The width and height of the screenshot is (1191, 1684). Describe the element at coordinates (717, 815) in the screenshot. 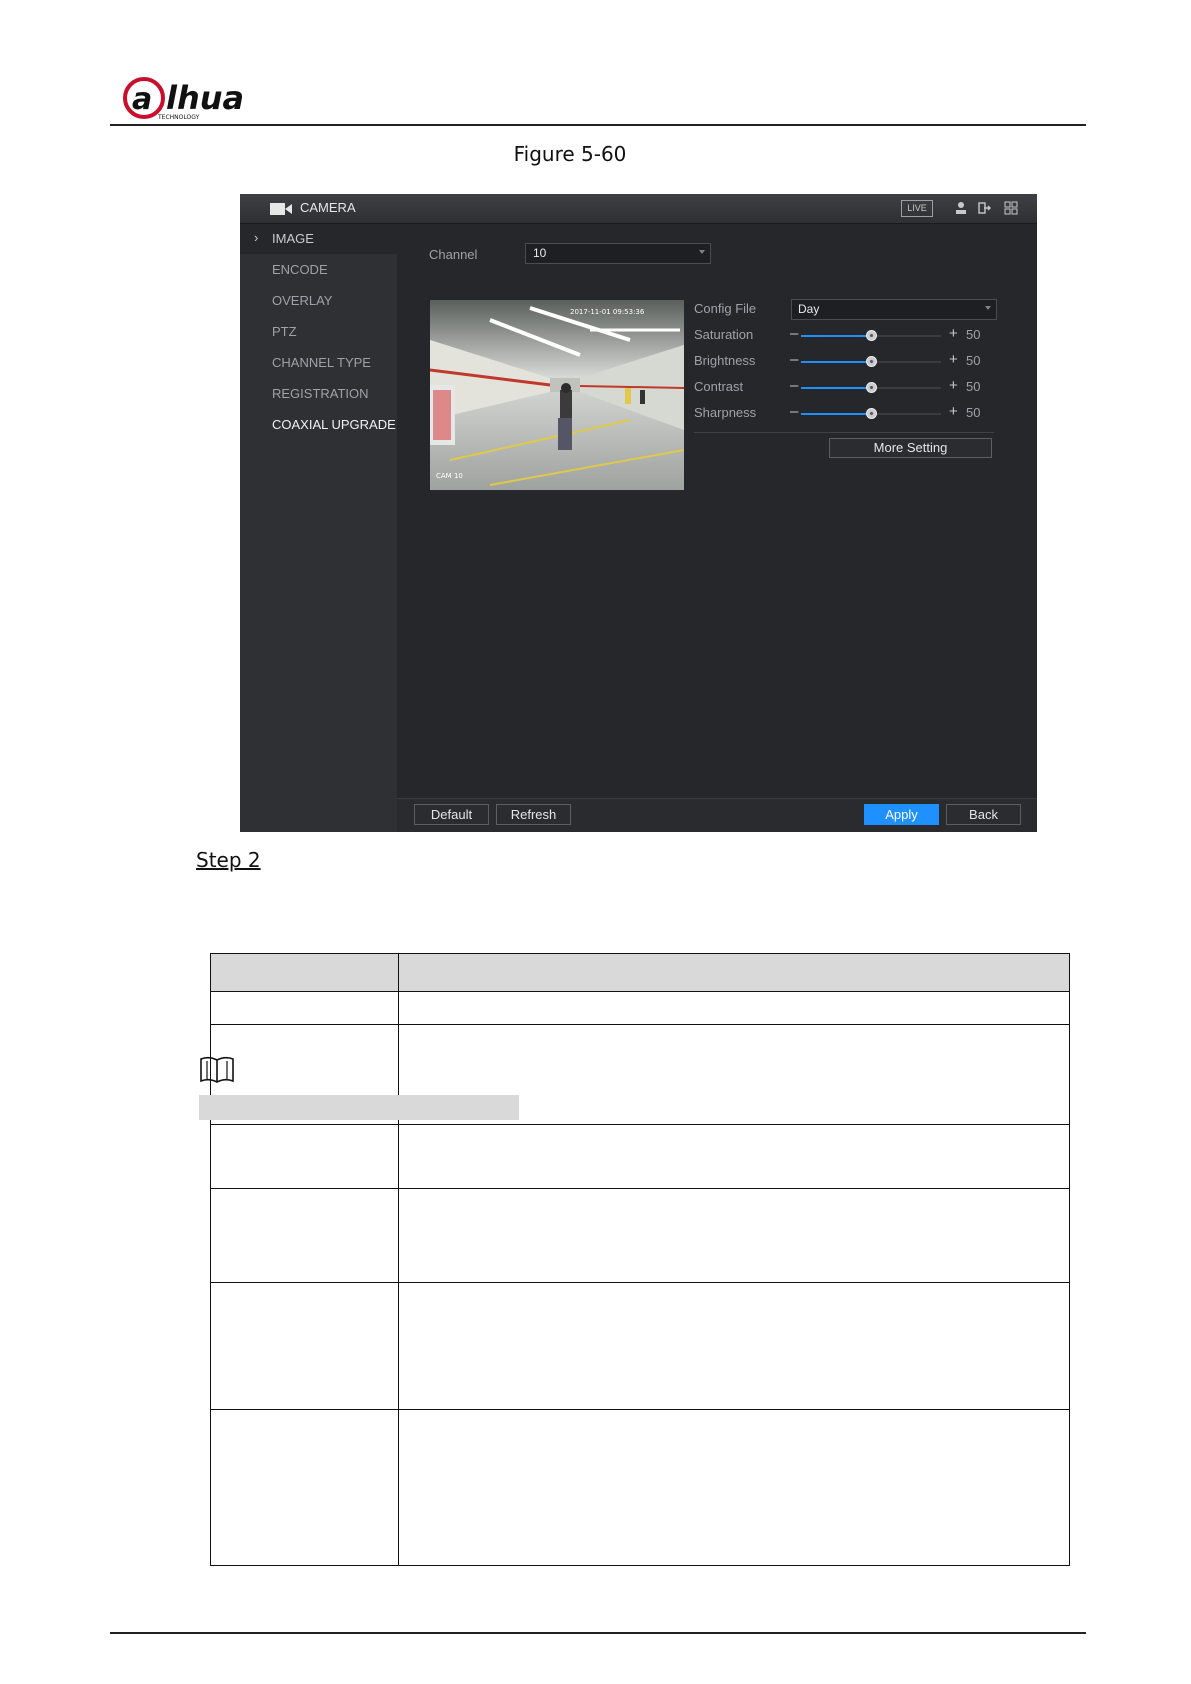

I see `footer-bar: Default Refresh Apply Back` at that location.